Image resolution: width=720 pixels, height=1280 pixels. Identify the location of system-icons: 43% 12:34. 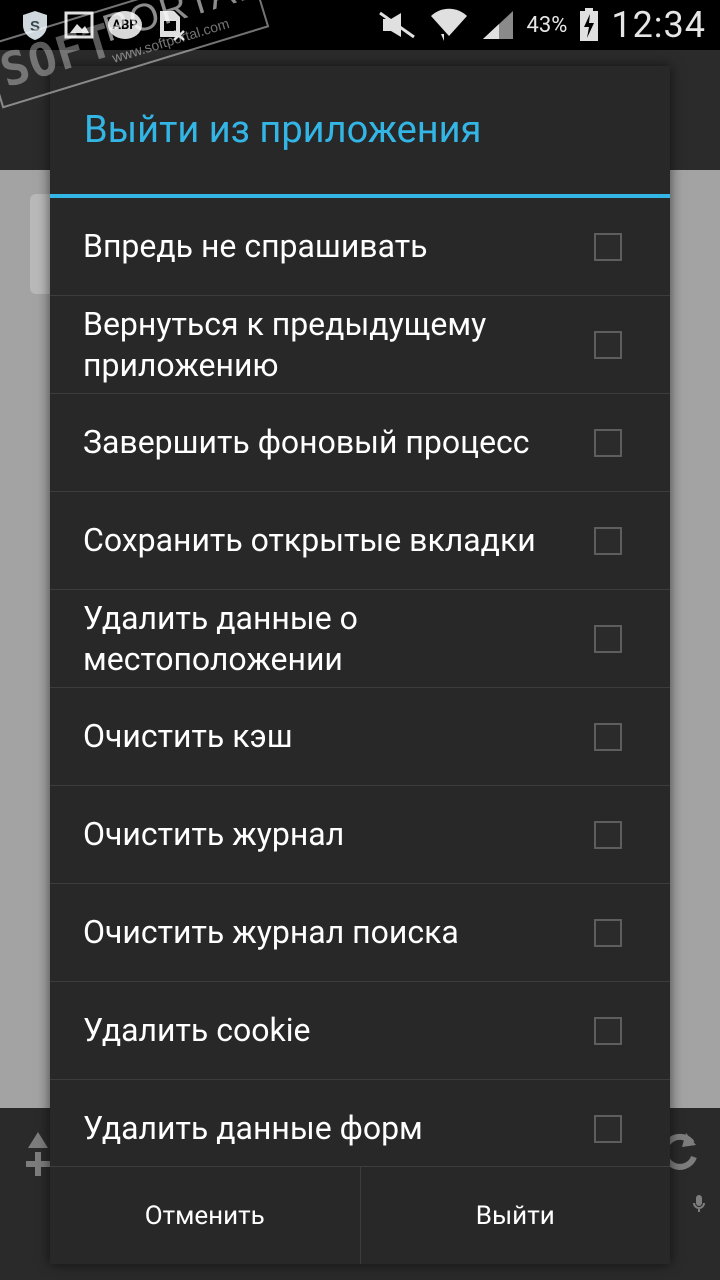
(548, 25).